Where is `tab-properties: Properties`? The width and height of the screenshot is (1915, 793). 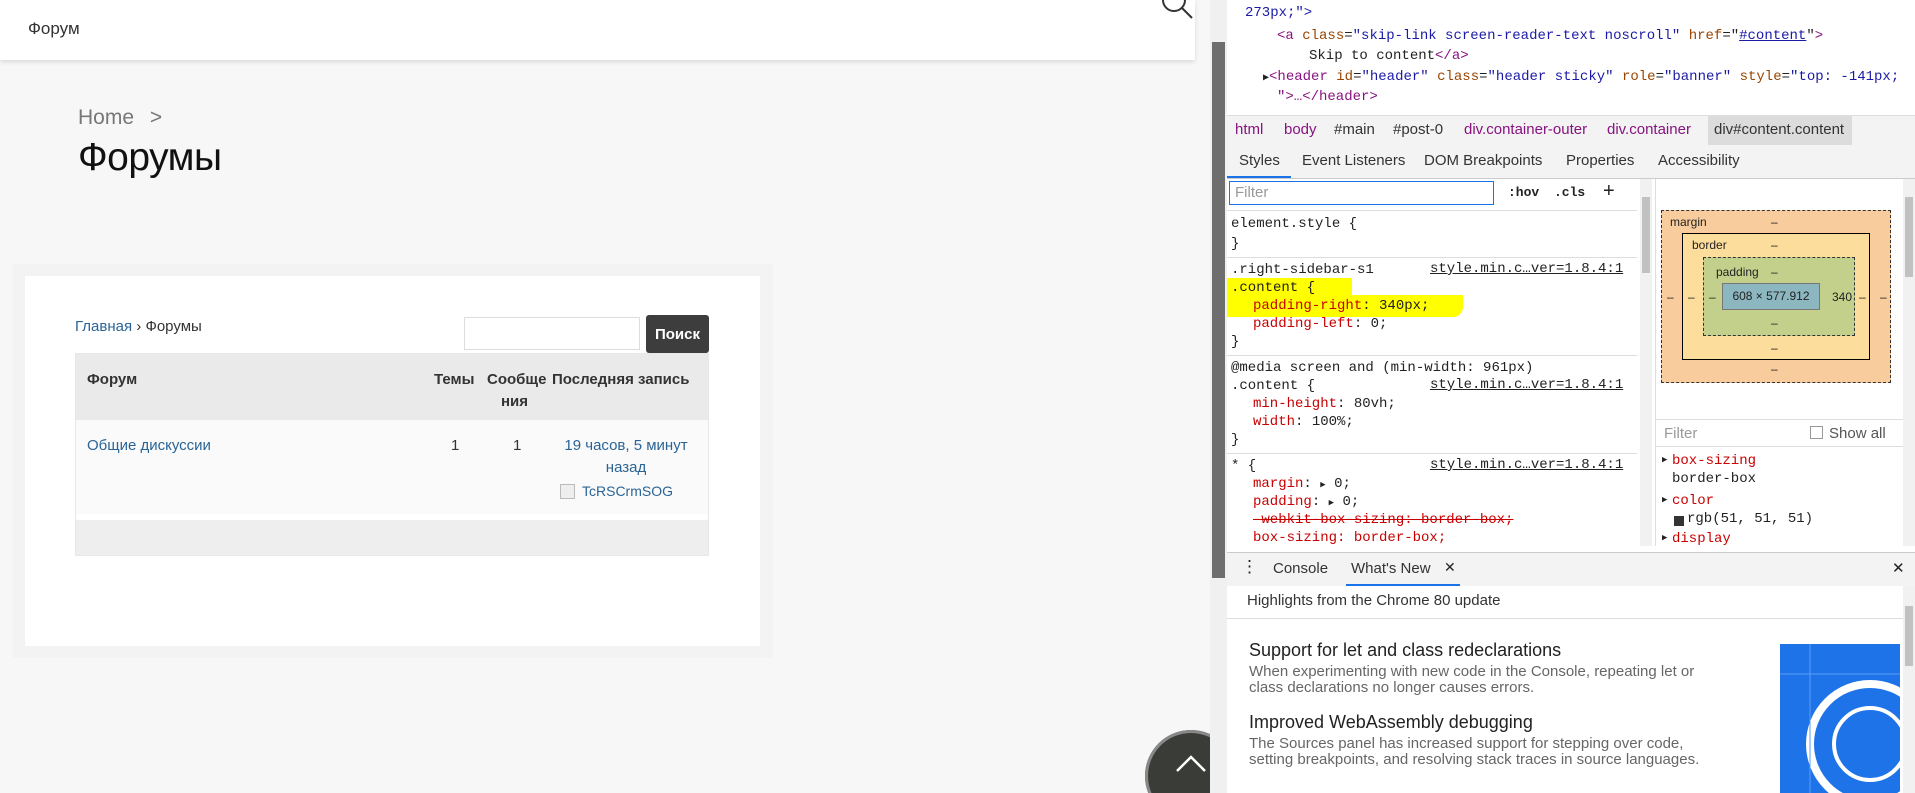 tab-properties: Properties is located at coordinates (1600, 160).